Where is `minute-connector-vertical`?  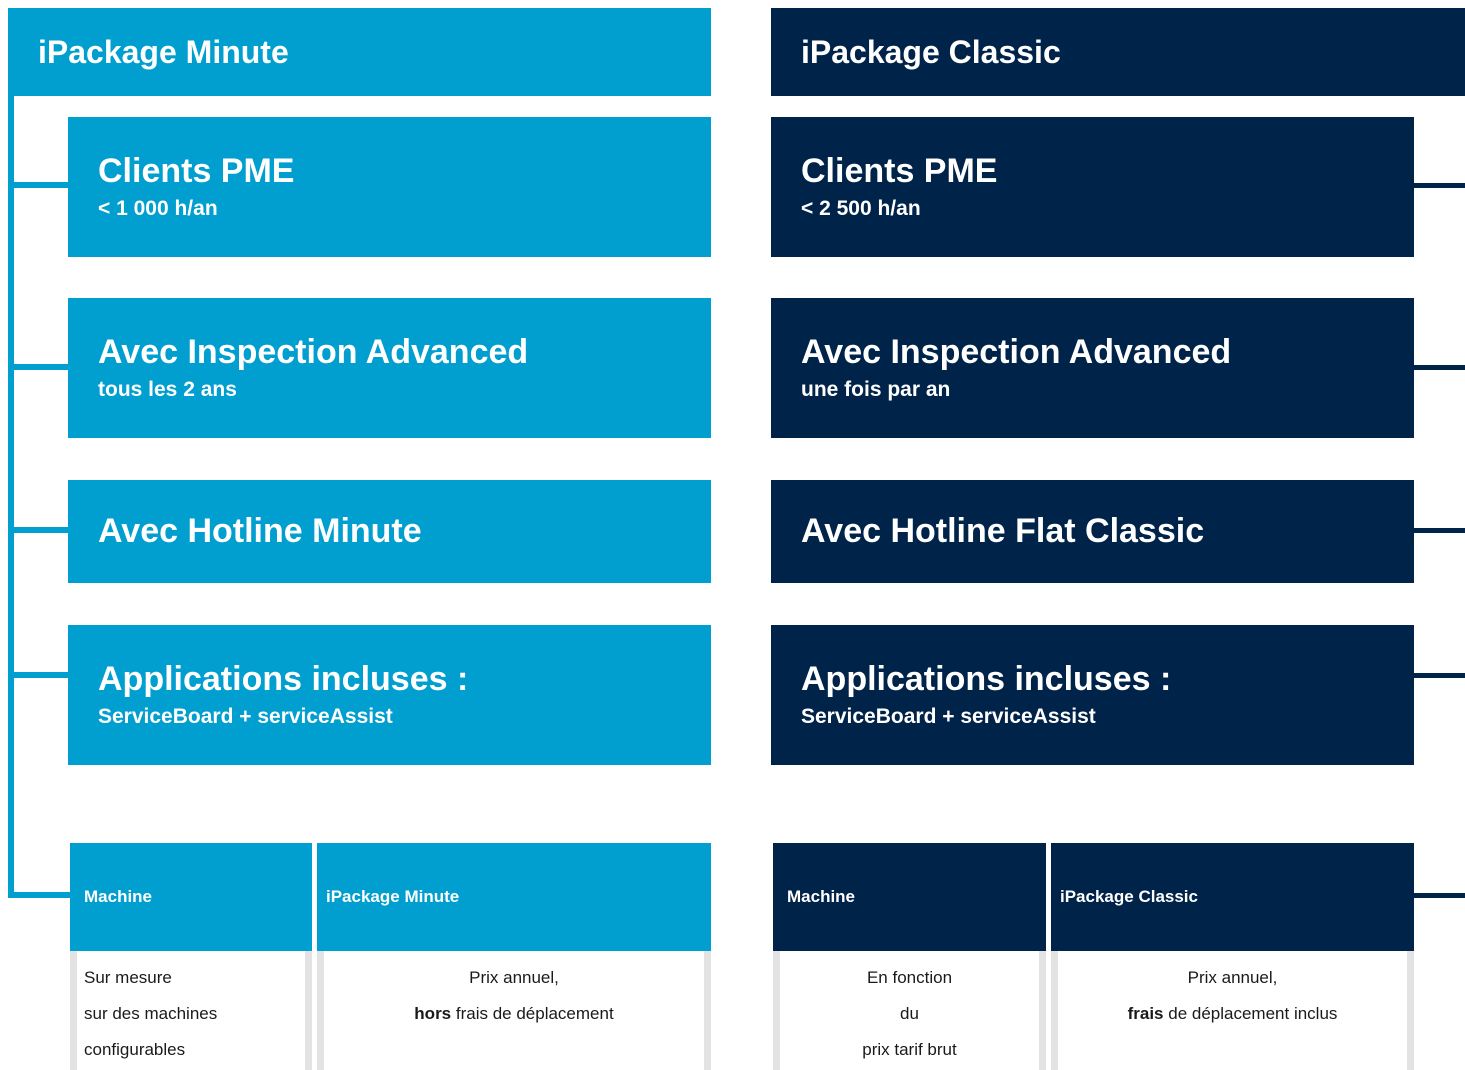
minute-connector-vertical is located at coordinates (11, 497).